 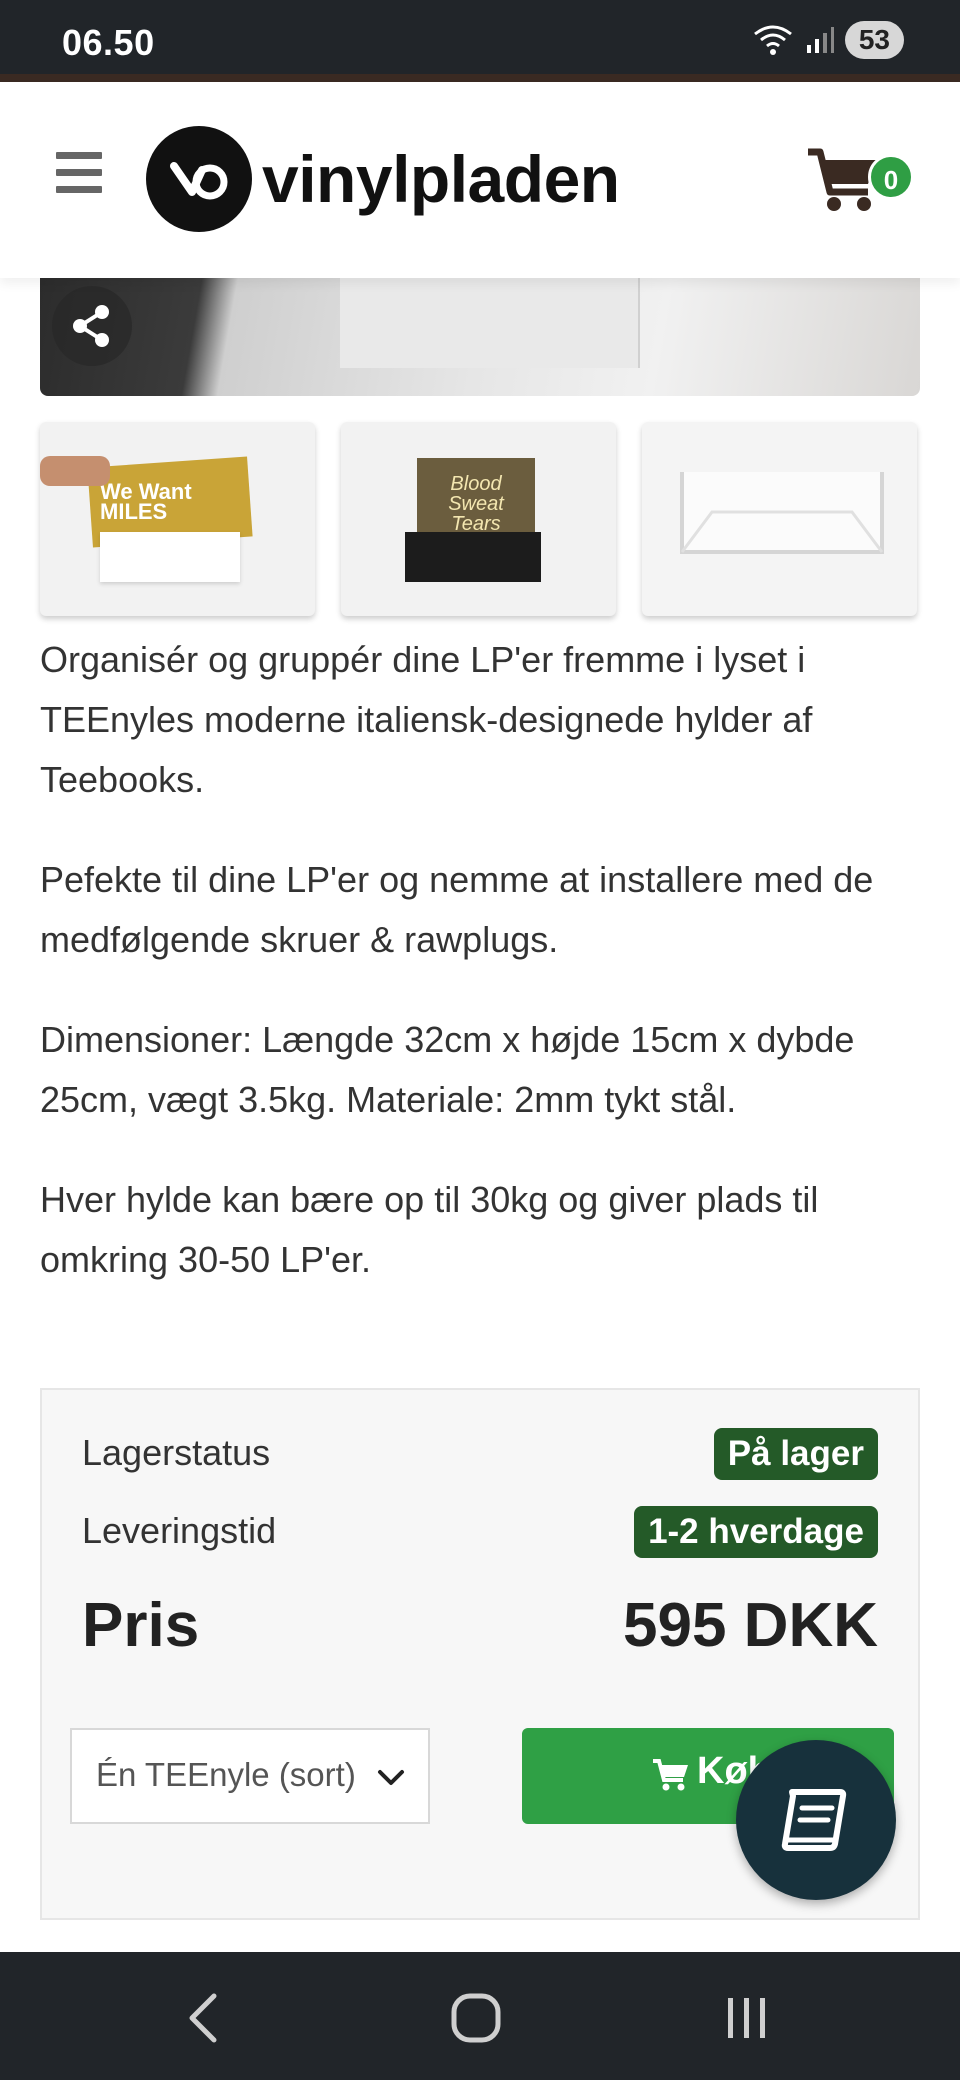 I want to click on cart-count-badge: 0, so click(x=891, y=177).